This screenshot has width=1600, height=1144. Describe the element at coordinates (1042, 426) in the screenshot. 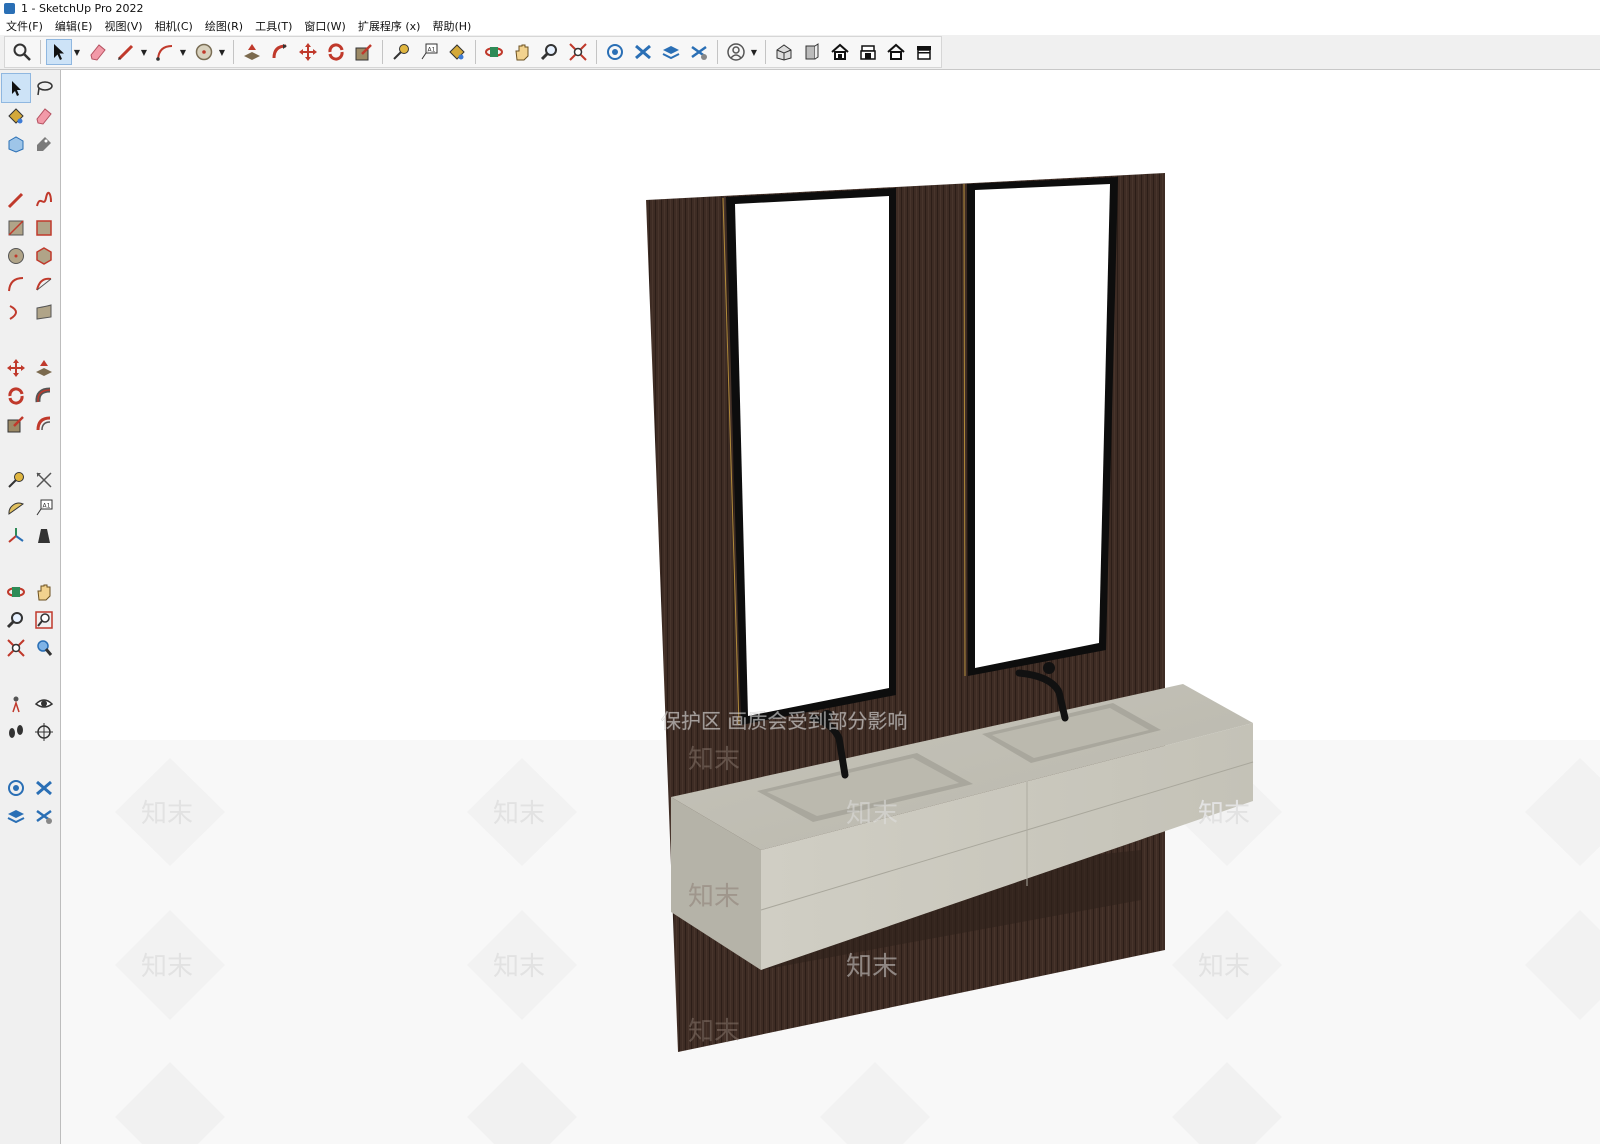

I see `mirror-right-glass` at that location.